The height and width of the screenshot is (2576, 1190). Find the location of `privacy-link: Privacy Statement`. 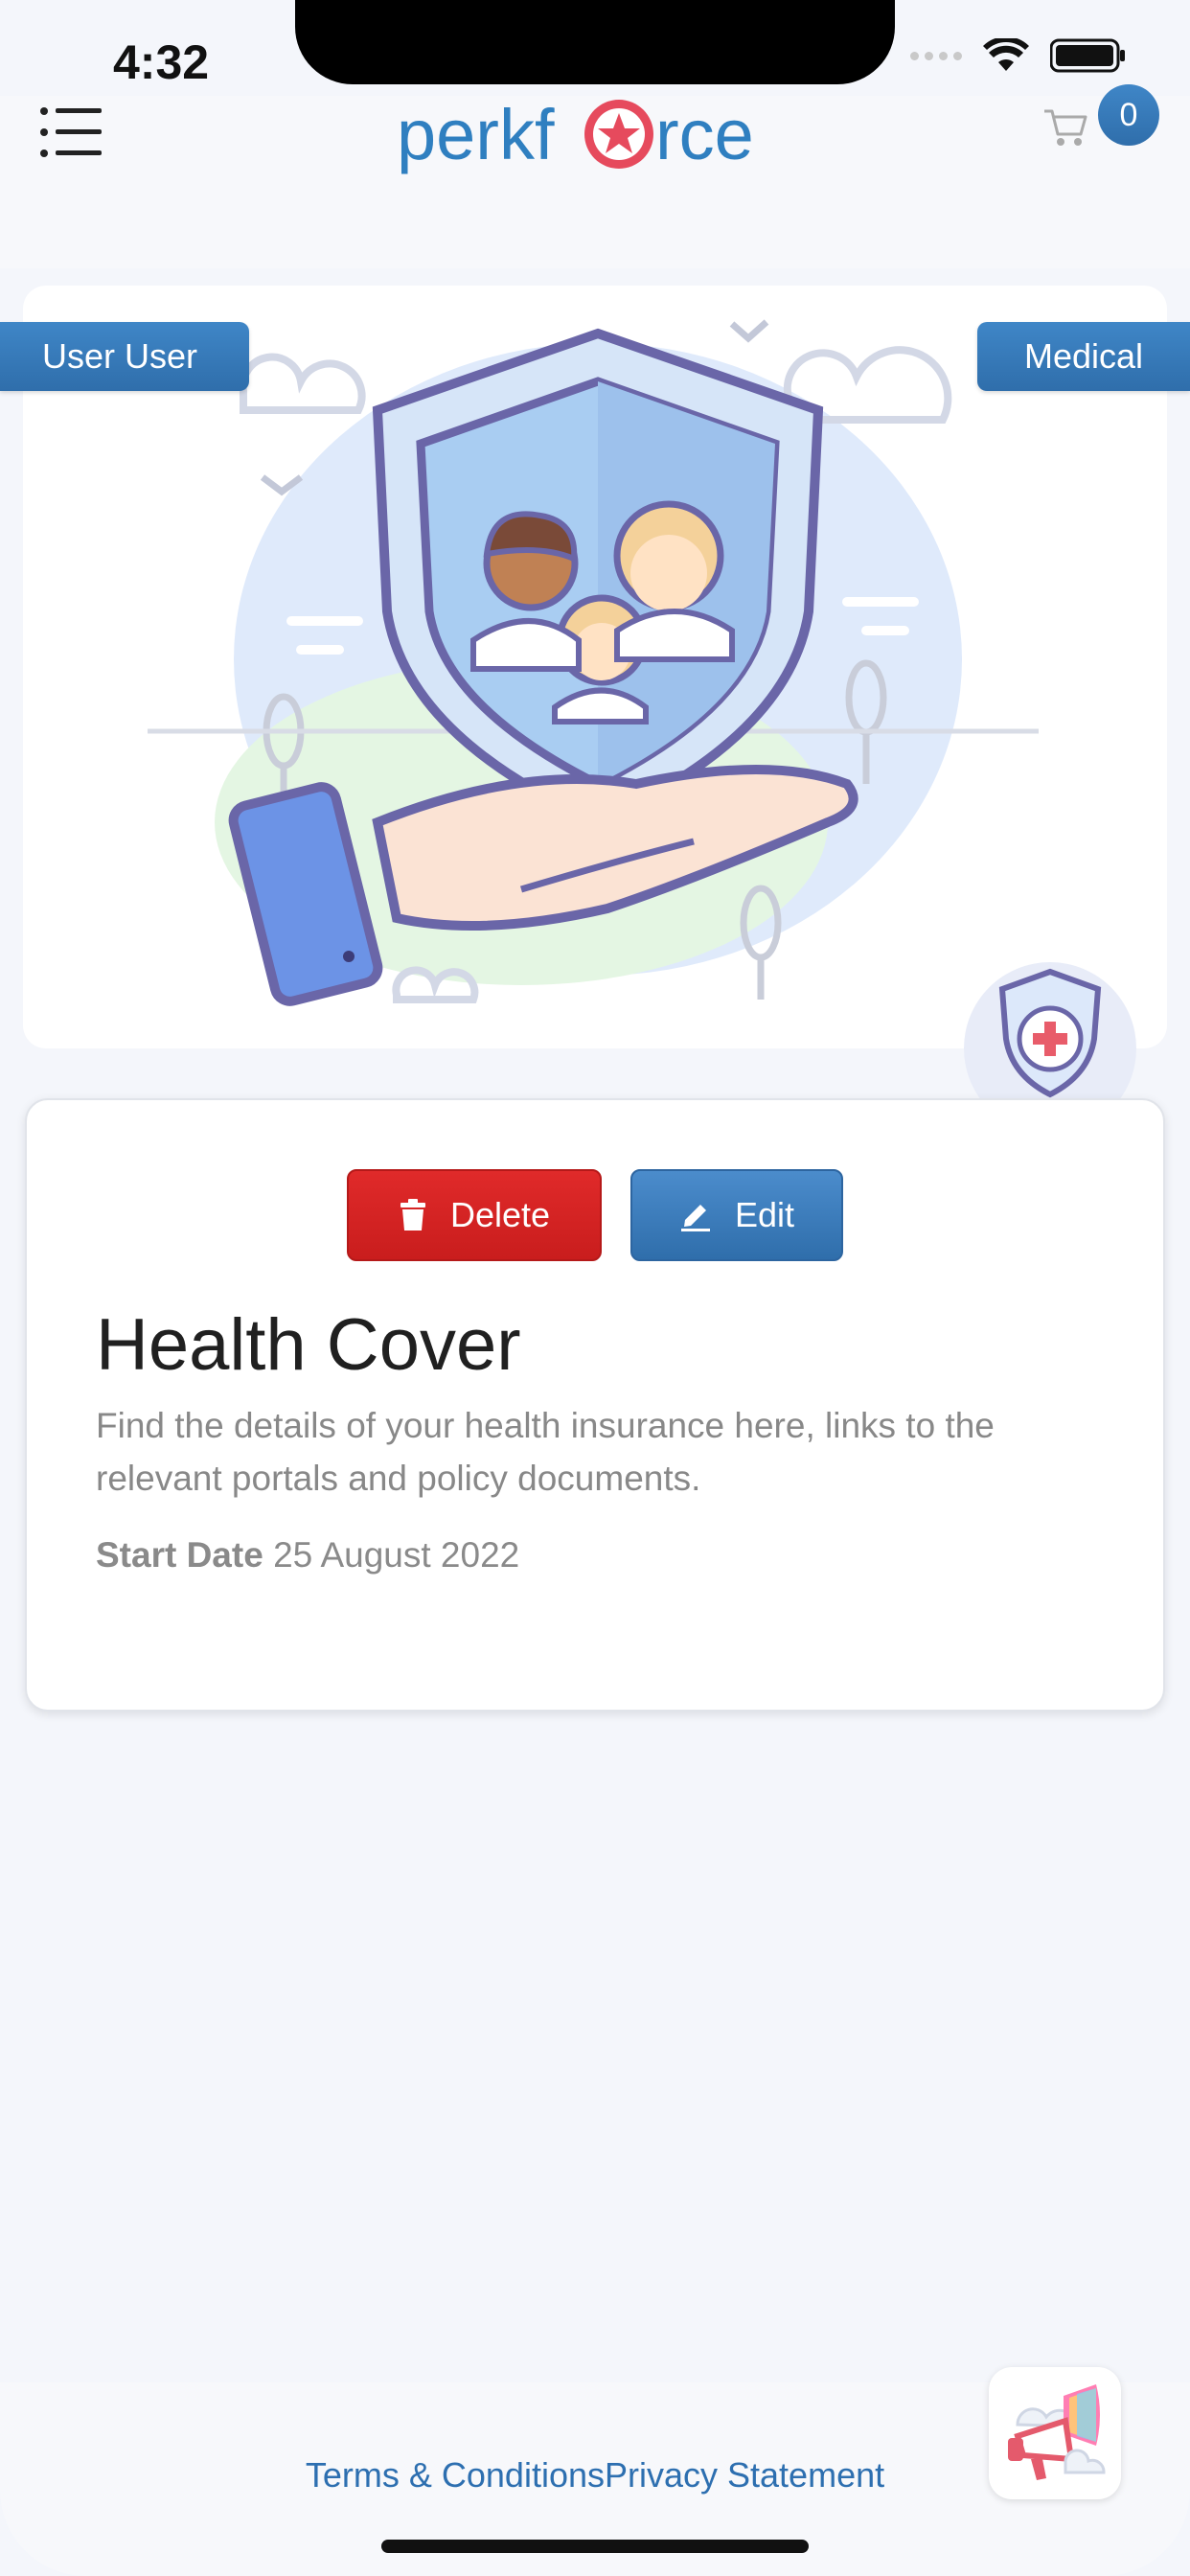

privacy-link: Privacy Statement is located at coordinates (745, 2475).